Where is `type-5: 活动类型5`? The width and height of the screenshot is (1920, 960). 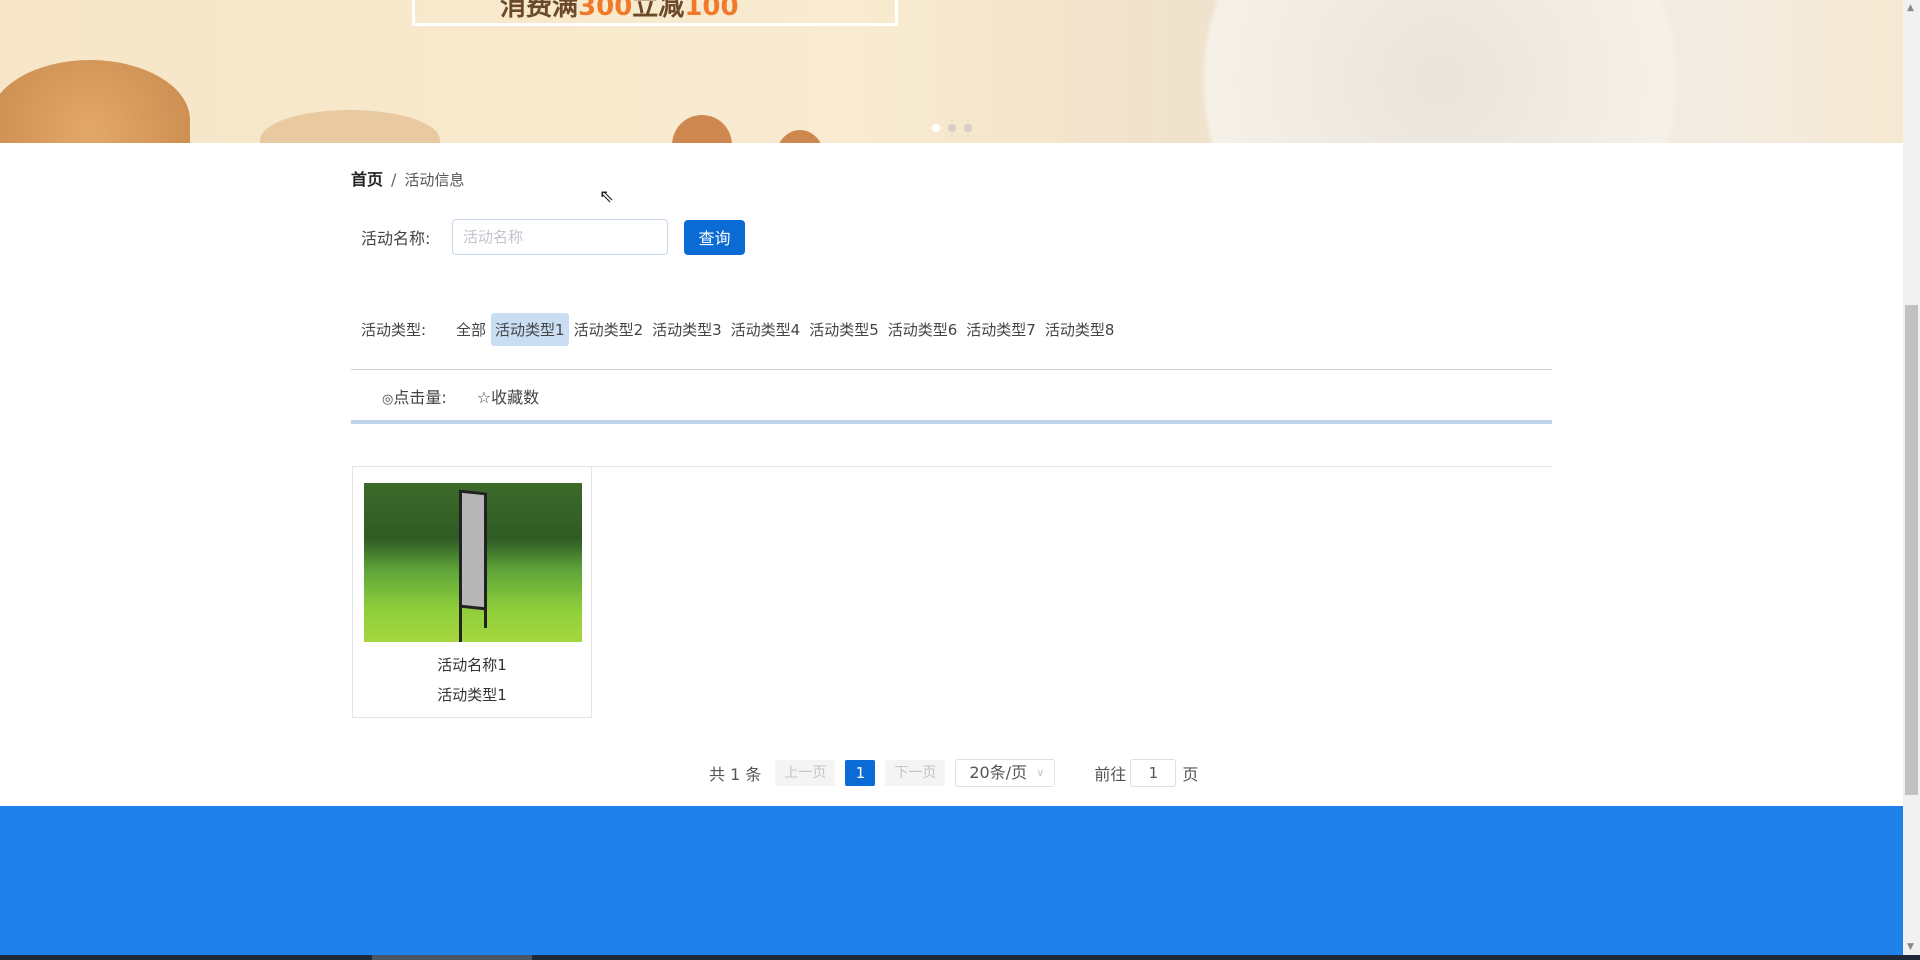
type-5: 活动类型5 is located at coordinates (844, 329).